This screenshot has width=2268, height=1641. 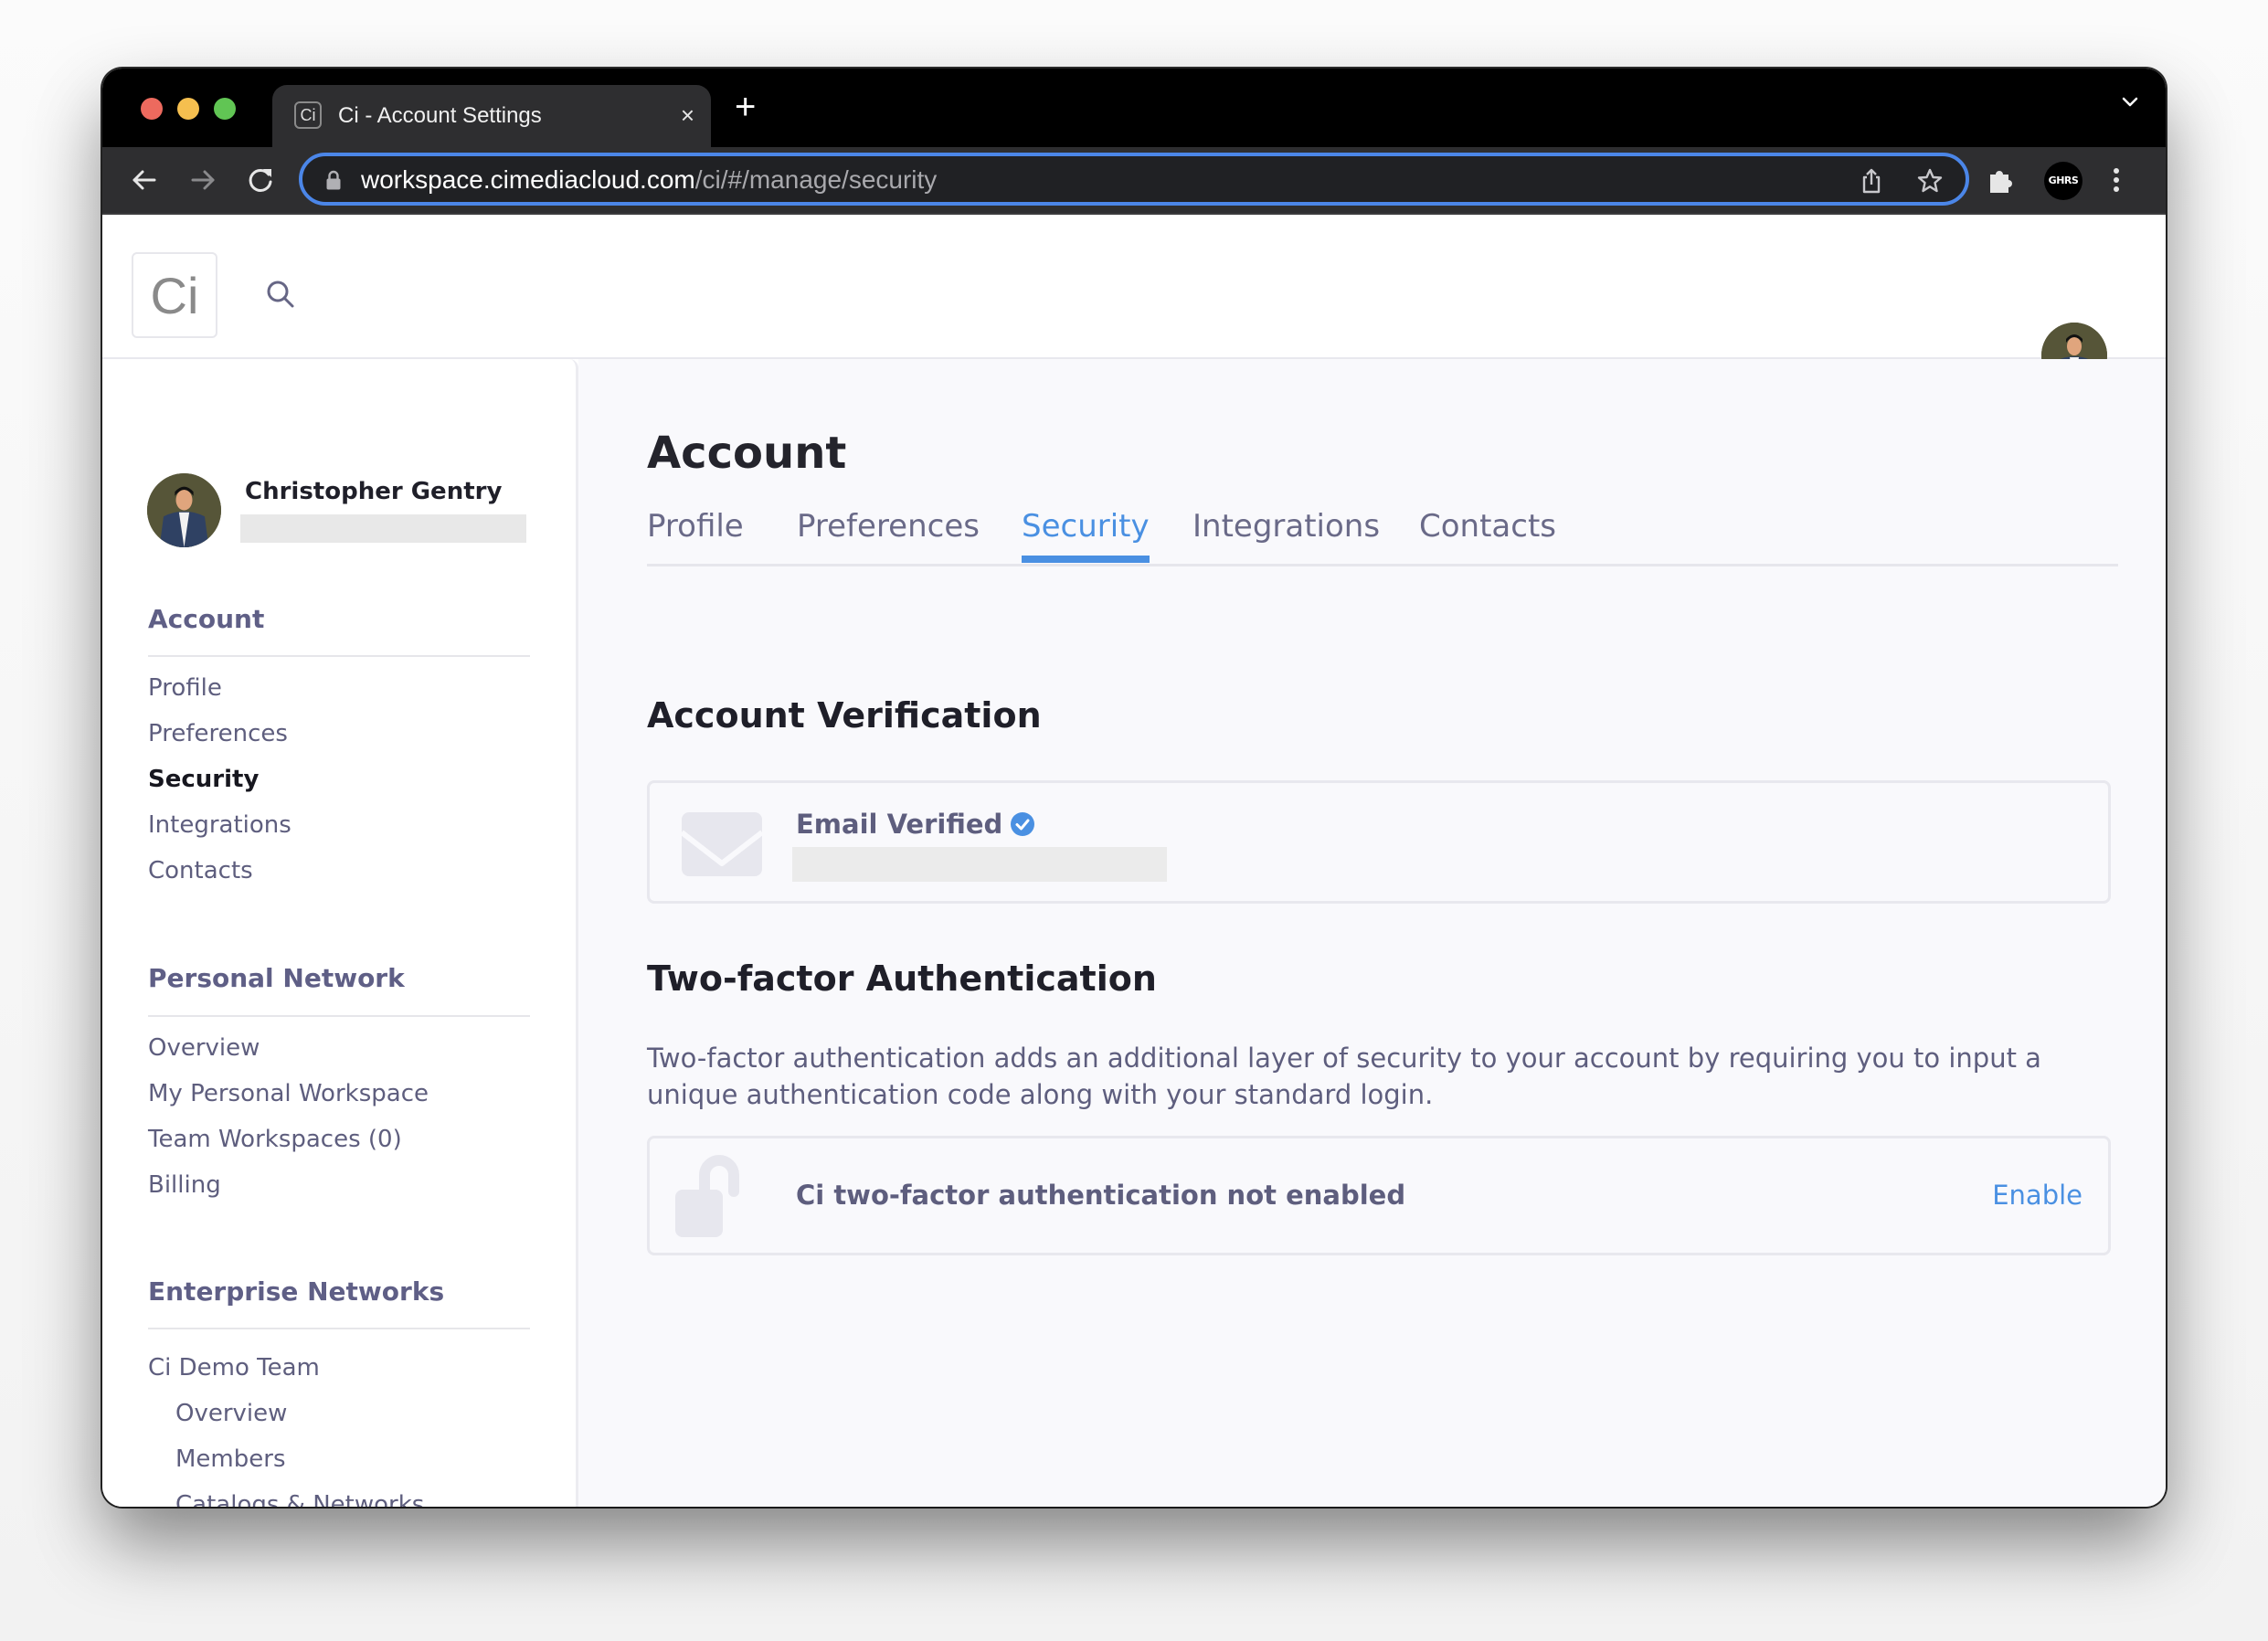 I want to click on email-verification-card: Email Verified, so click(x=1379, y=842).